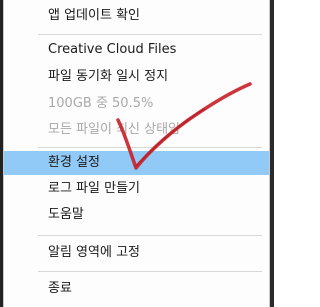 Image resolution: width=320 pixels, height=307 pixels. I want to click on menu-item-sync-status: 모든 파일이 최신 상태임, so click(114, 129).